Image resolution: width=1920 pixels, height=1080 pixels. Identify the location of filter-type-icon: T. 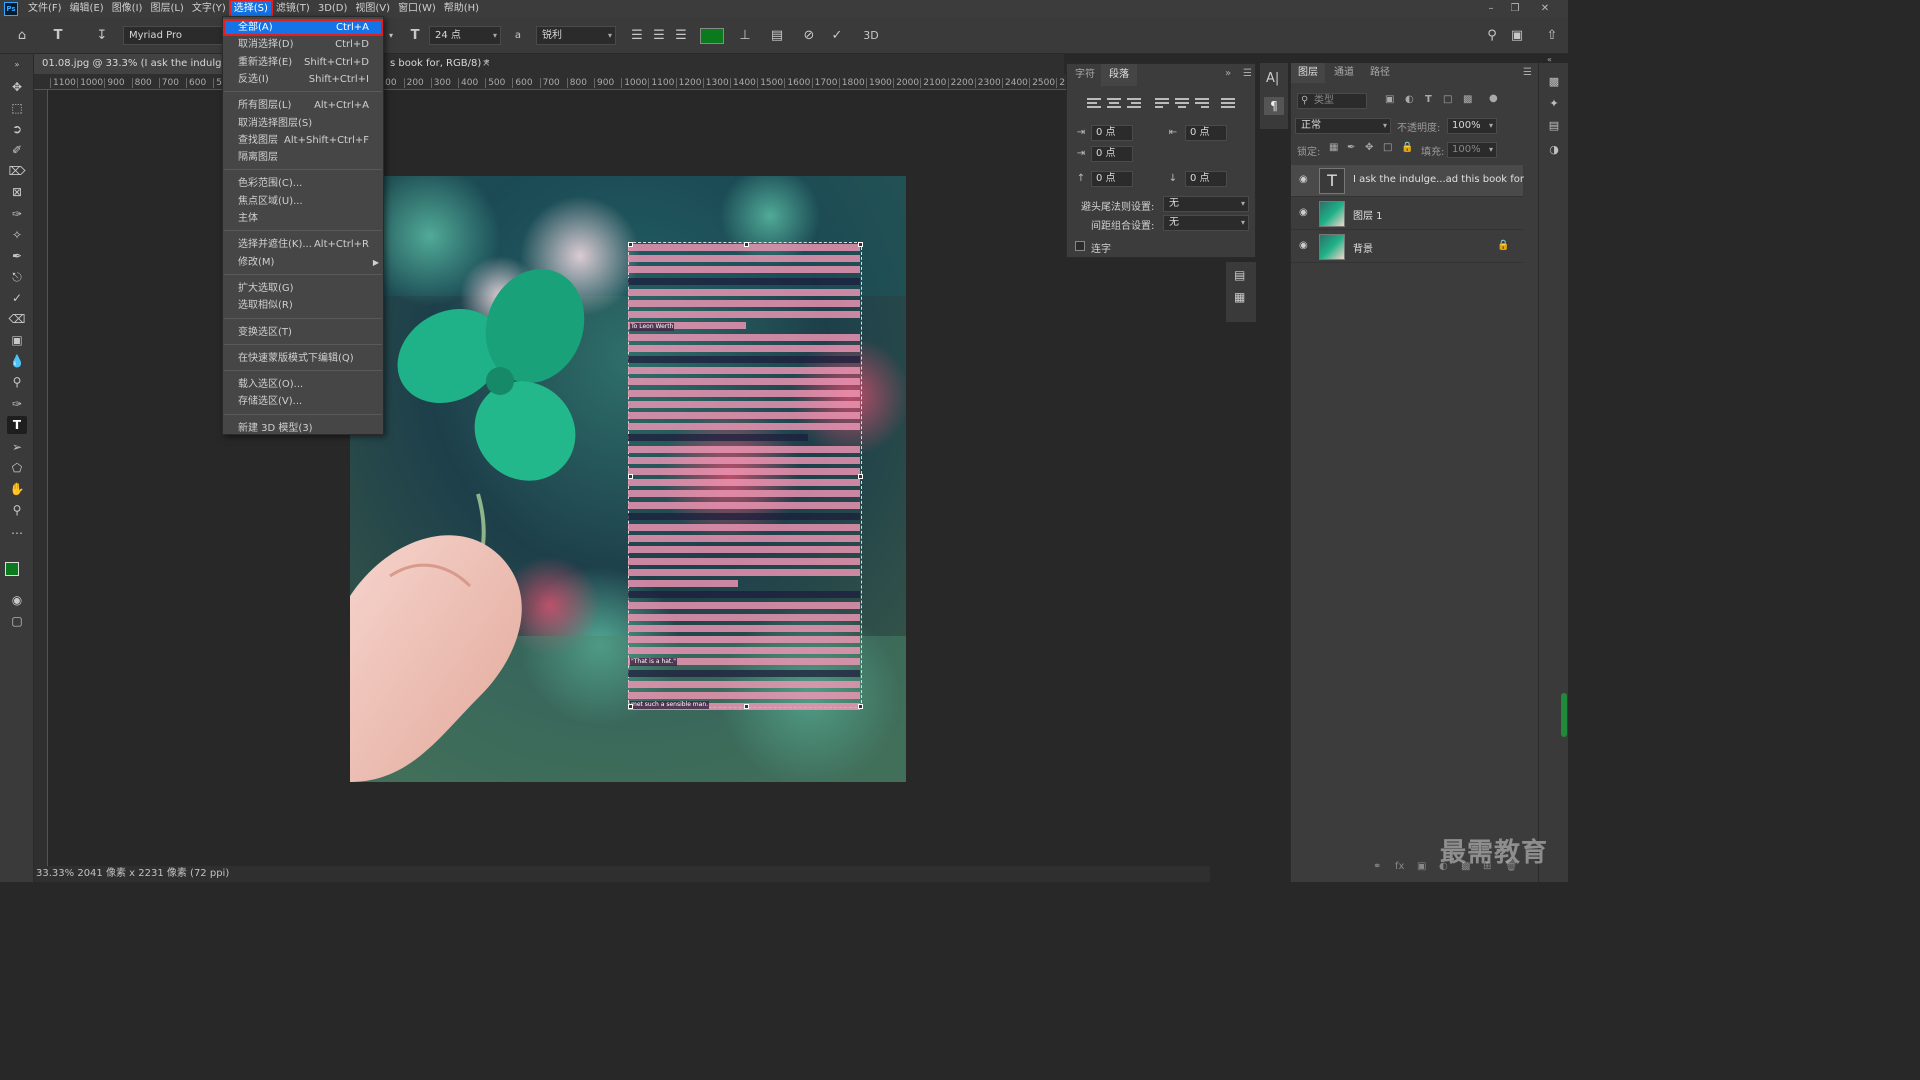
(1428, 99).